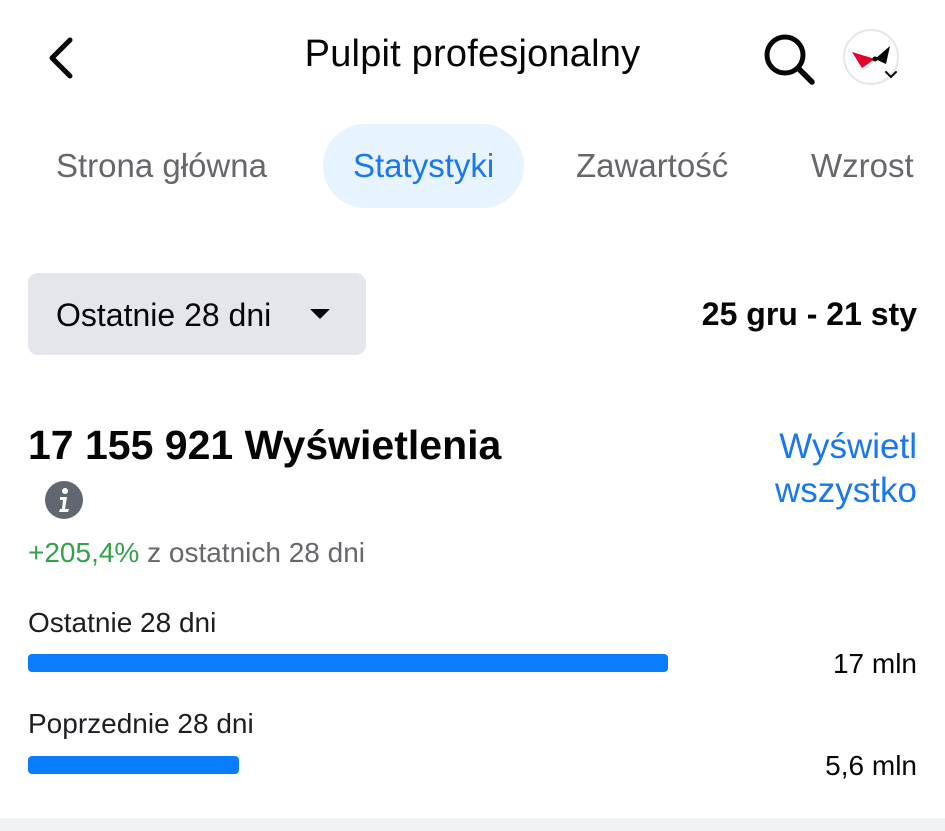  I want to click on change-percent: +205,4%, so click(84, 552).